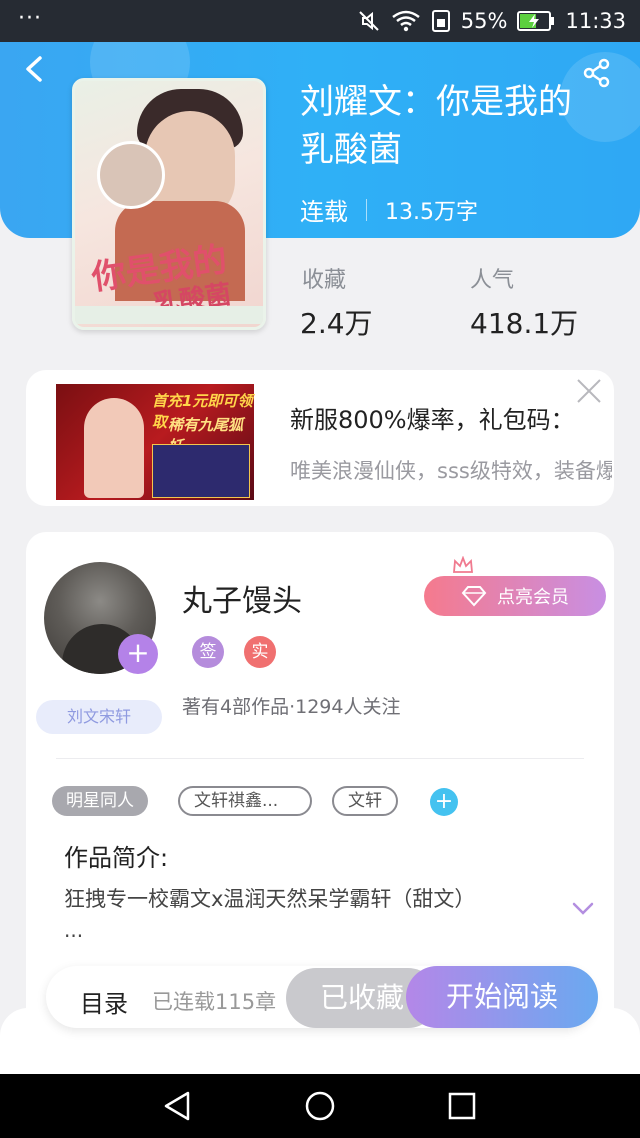 This screenshot has height=1138, width=640. I want to click on sim-icon, so click(440, 21).